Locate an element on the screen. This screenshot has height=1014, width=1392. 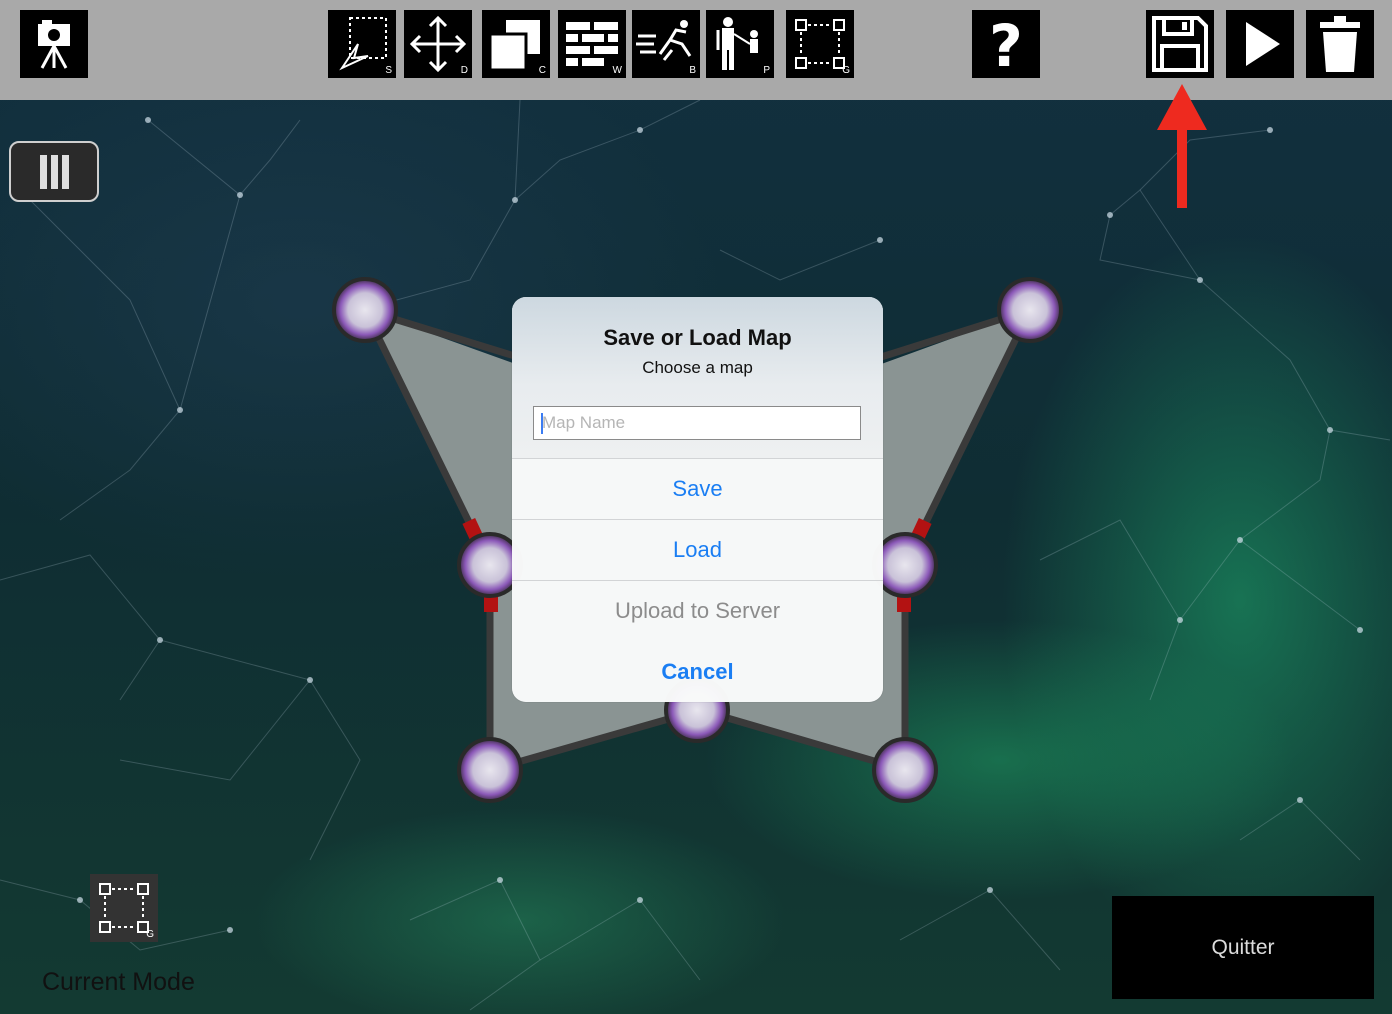
dialog-message: Choose a map is located at coordinates (697, 367).